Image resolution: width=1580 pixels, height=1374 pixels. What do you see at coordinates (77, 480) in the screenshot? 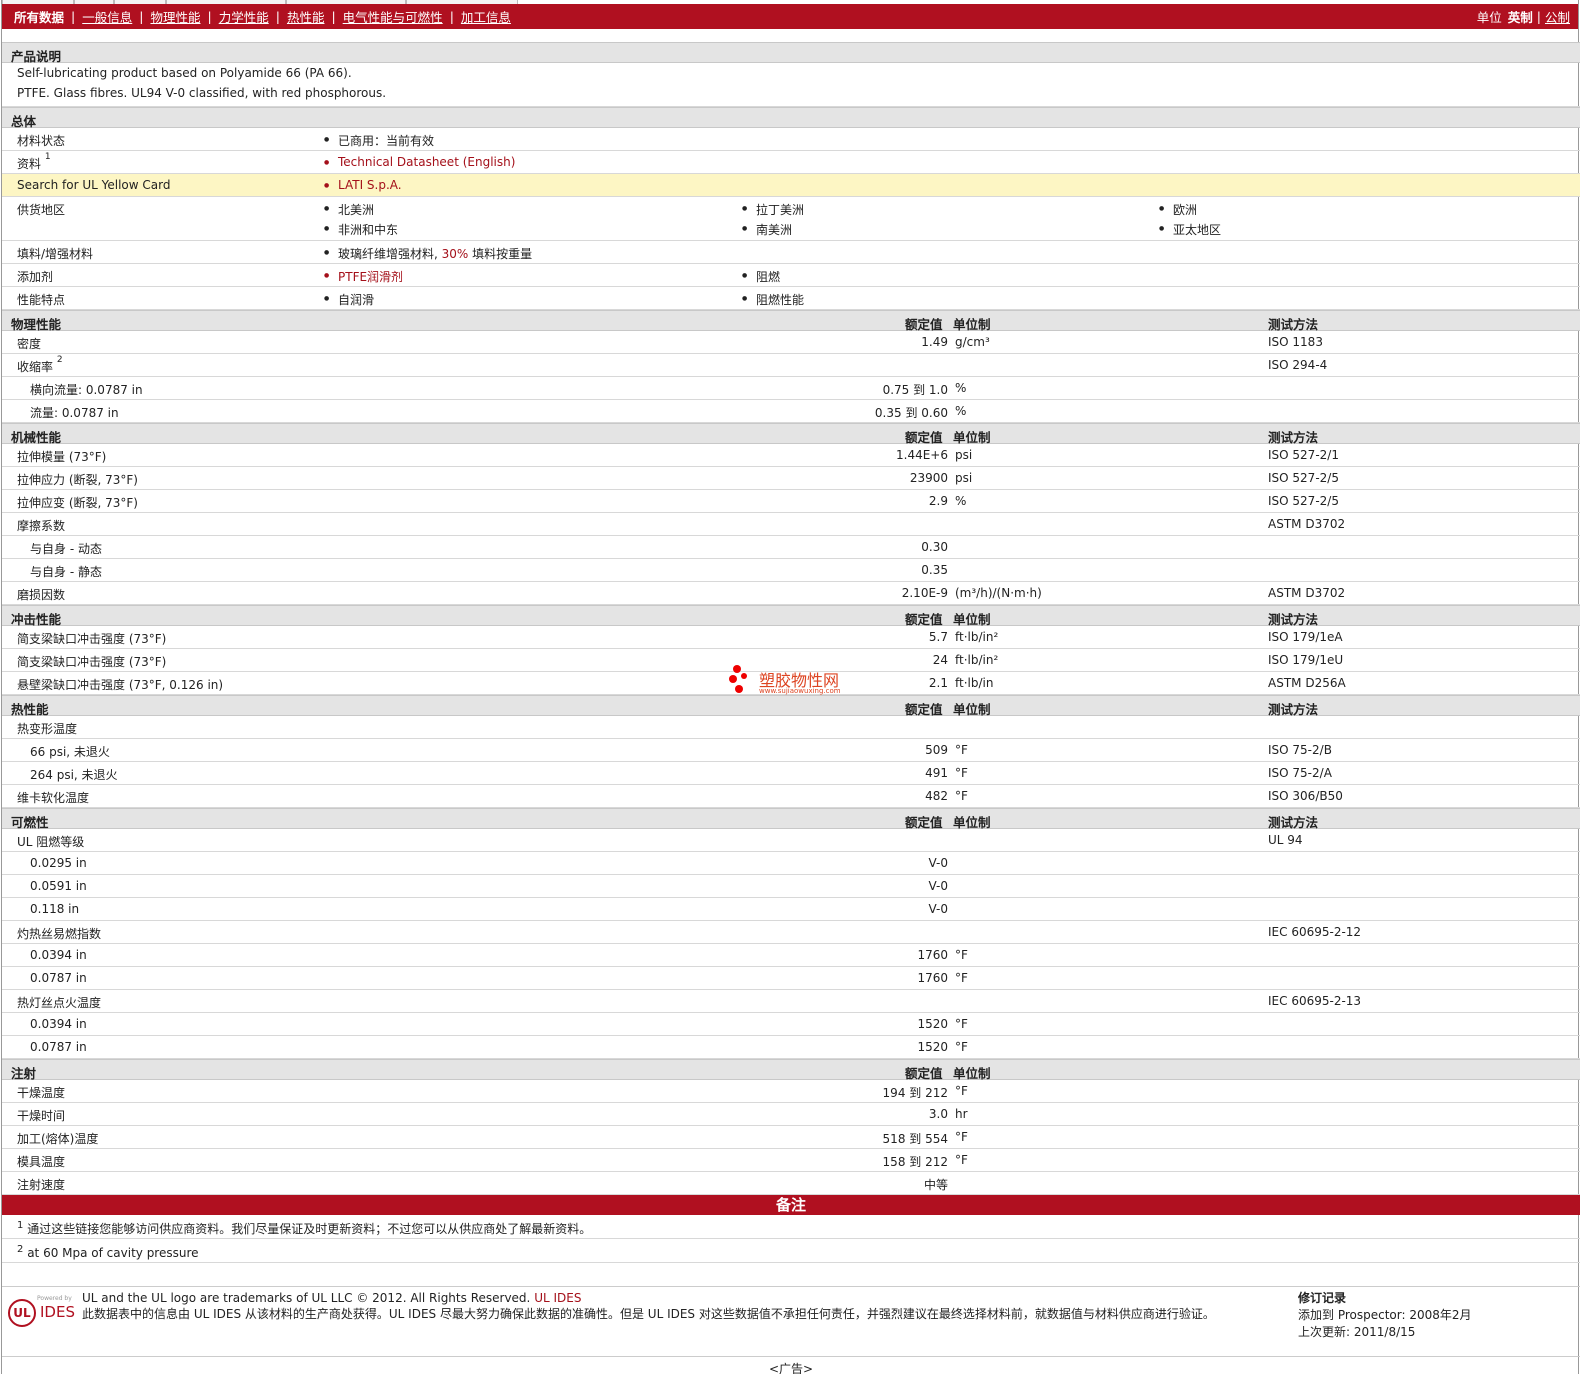
I see `property-label: 拉伸应力 (断裂, 73°F)` at bounding box center [77, 480].